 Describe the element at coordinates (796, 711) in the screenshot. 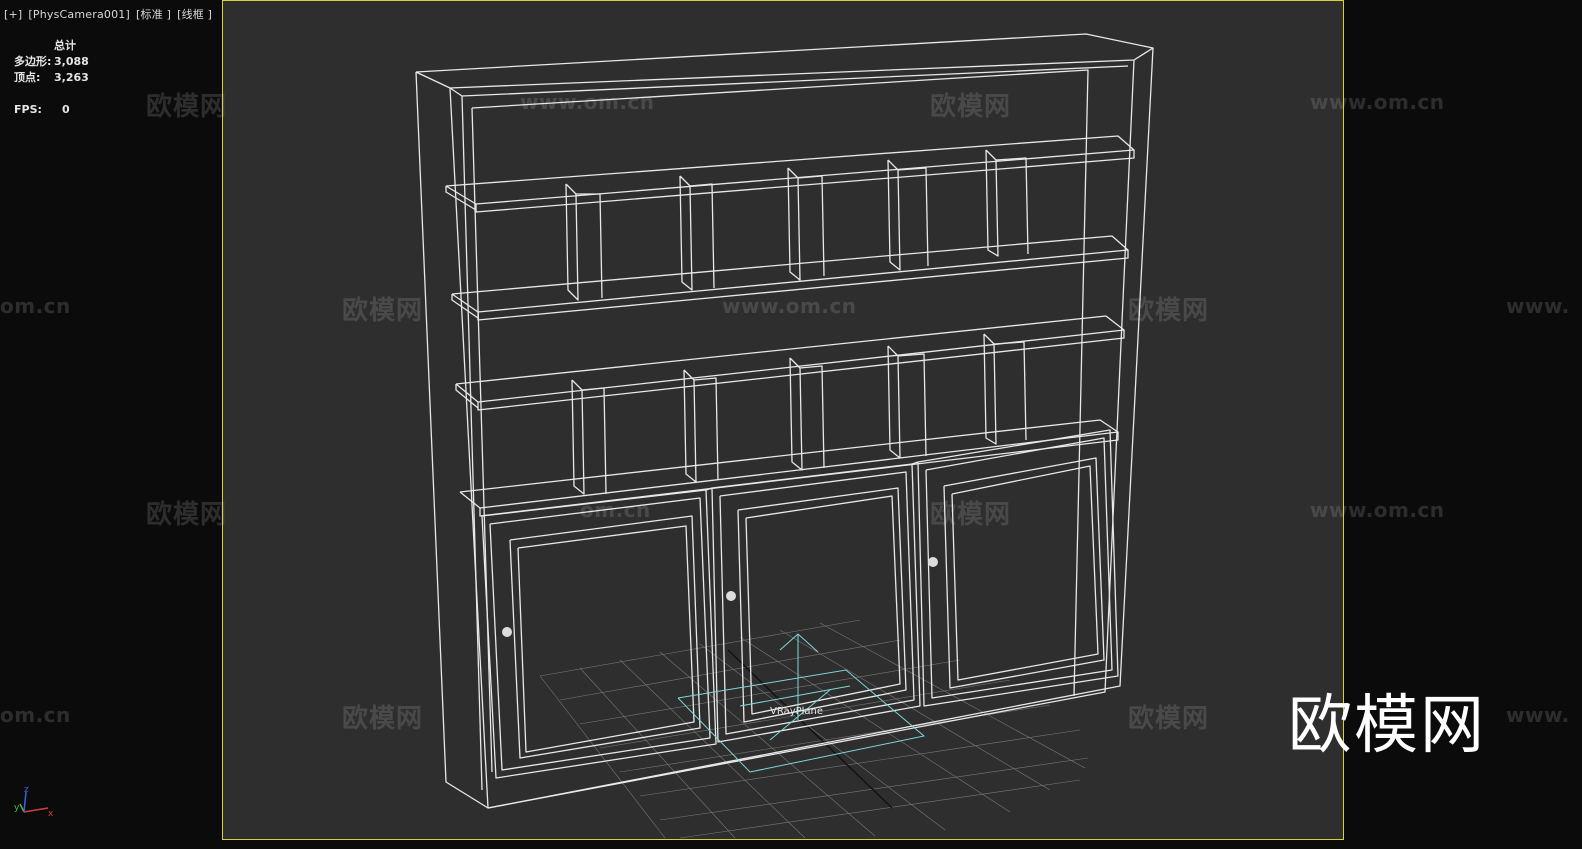

I see `vray-plane-label: VRayPlane` at that location.